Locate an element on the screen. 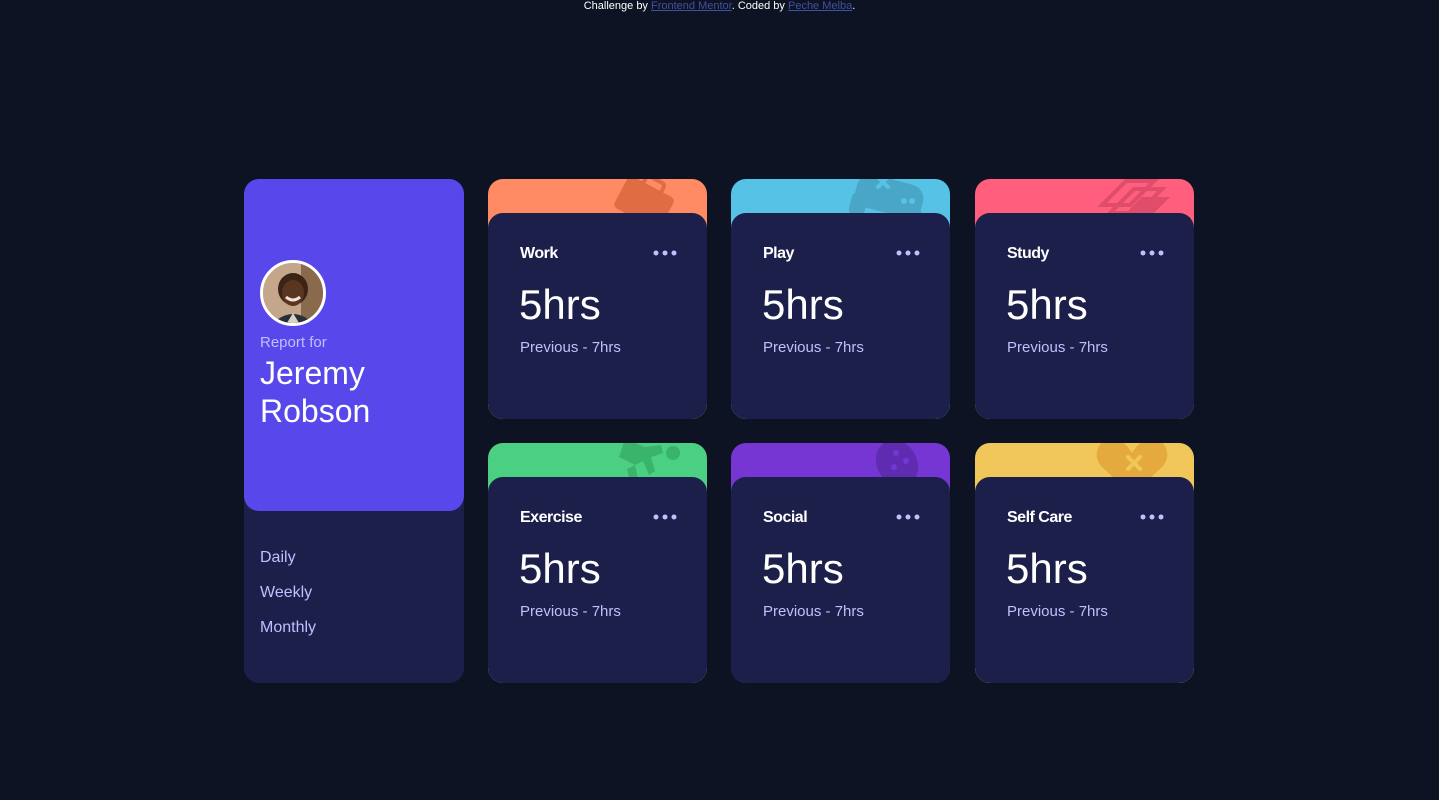  activity-card-self-care: Self Care 5hrs Previous - 7hrs is located at coordinates (1084, 563).